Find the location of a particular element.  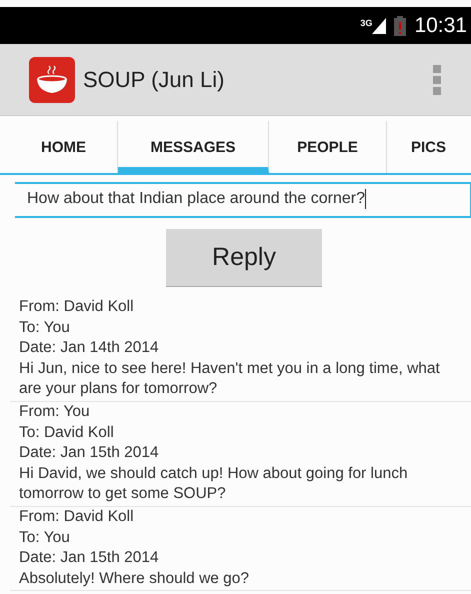

app-title: SOUP (Jun Li) is located at coordinates (154, 79).